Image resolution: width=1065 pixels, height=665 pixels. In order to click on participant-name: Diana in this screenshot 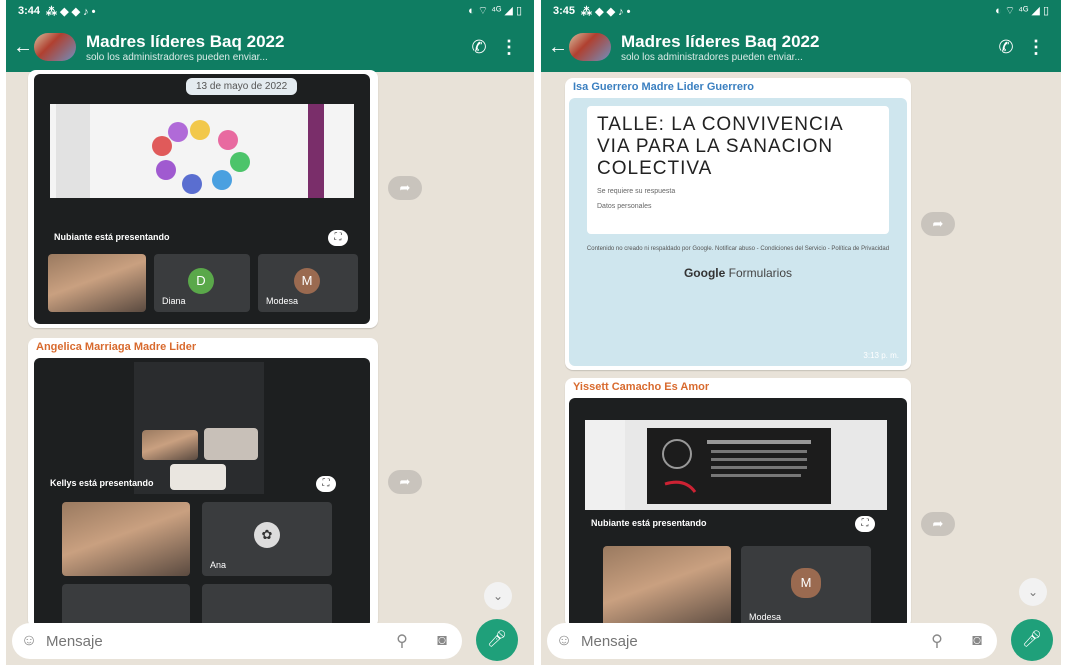, I will do `click(174, 301)`.